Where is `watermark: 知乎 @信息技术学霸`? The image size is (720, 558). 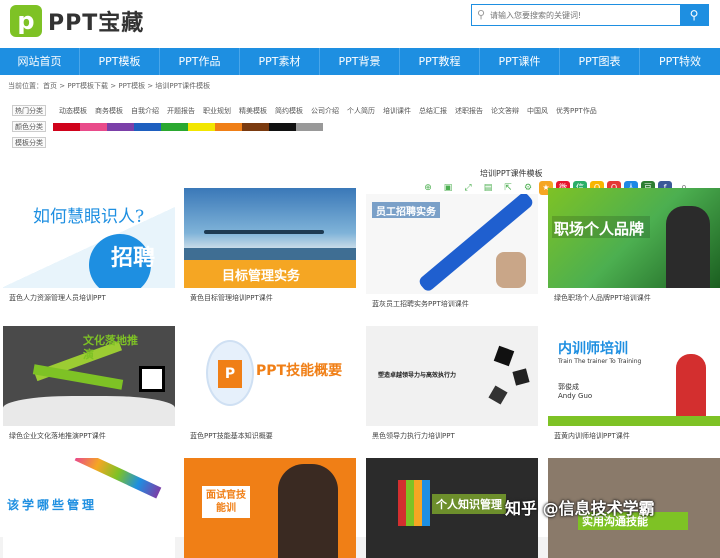
watermark: 知乎 @信息技术学霸 is located at coordinates (580, 508).